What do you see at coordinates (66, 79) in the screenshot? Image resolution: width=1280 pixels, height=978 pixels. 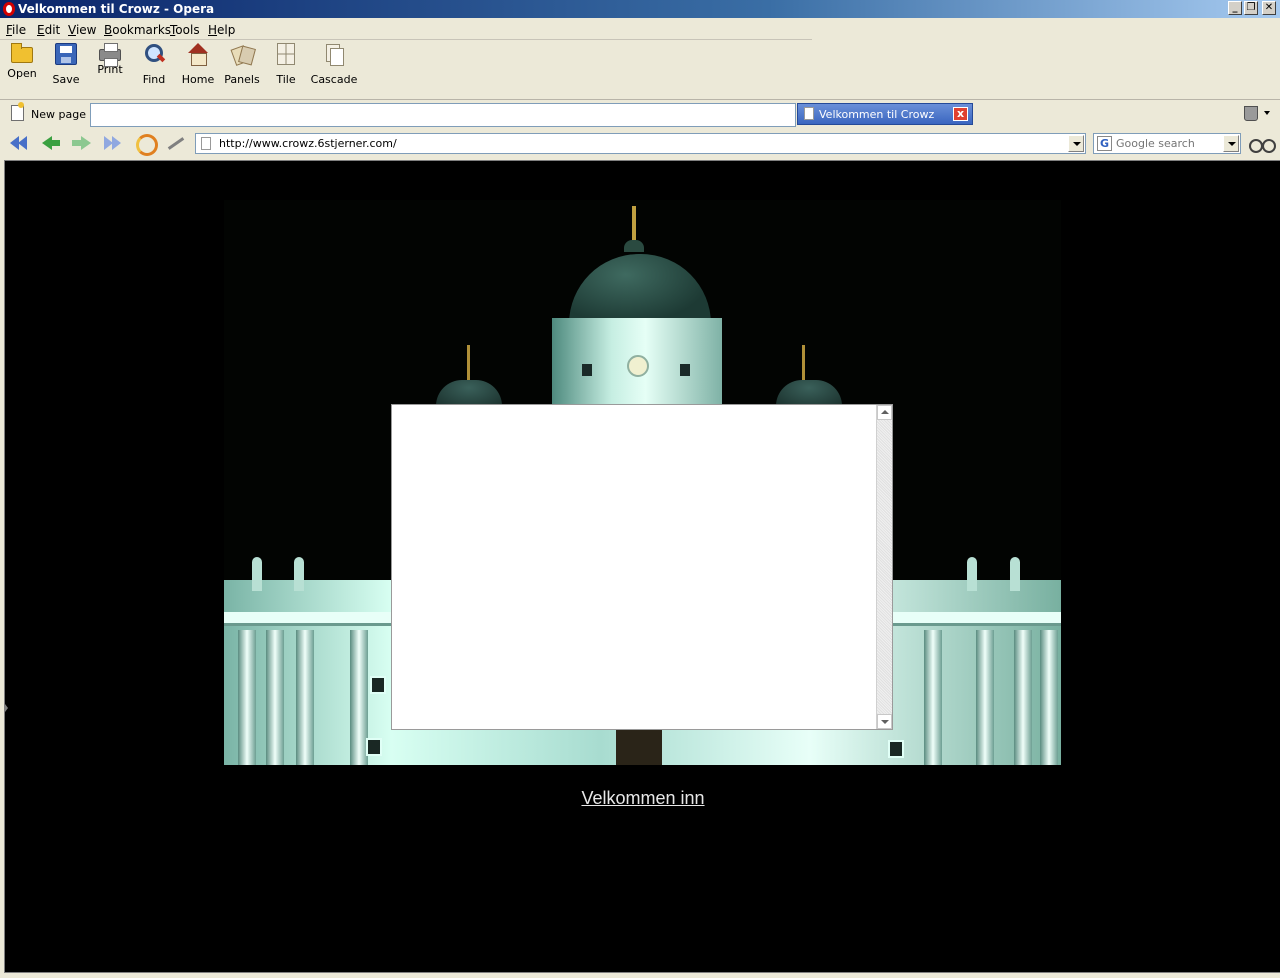 I see `save-label: Save` at bounding box center [66, 79].